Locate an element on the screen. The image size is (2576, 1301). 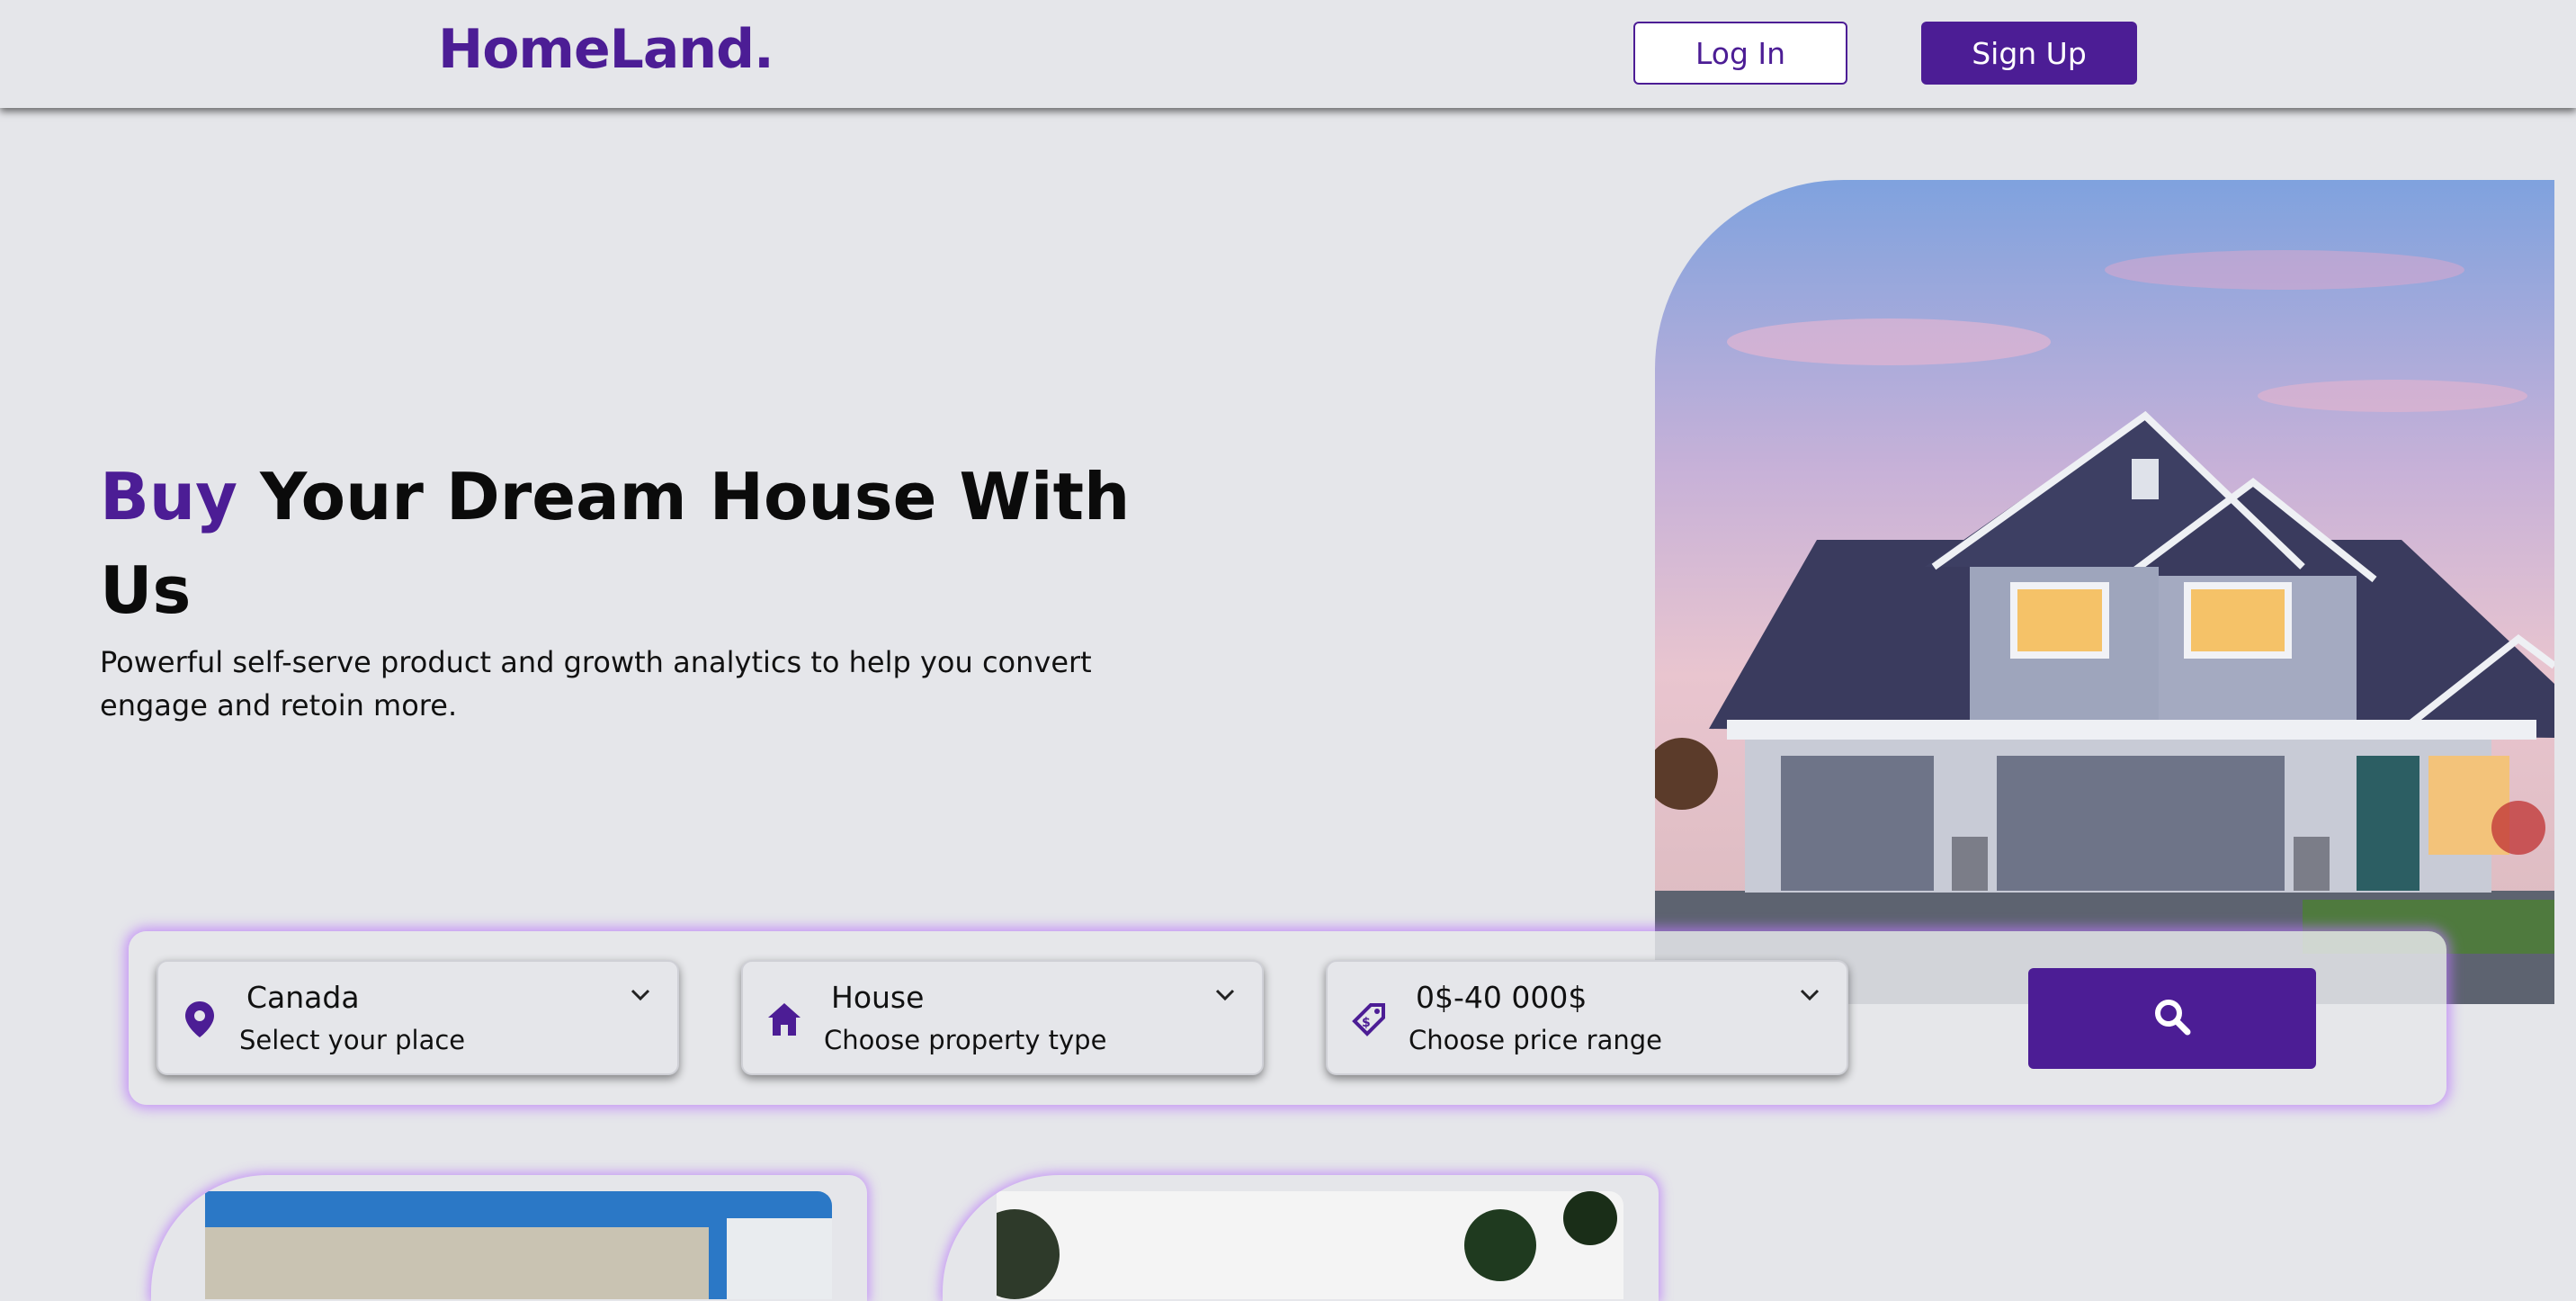
signup-button: Sign Up is located at coordinates (2029, 53).